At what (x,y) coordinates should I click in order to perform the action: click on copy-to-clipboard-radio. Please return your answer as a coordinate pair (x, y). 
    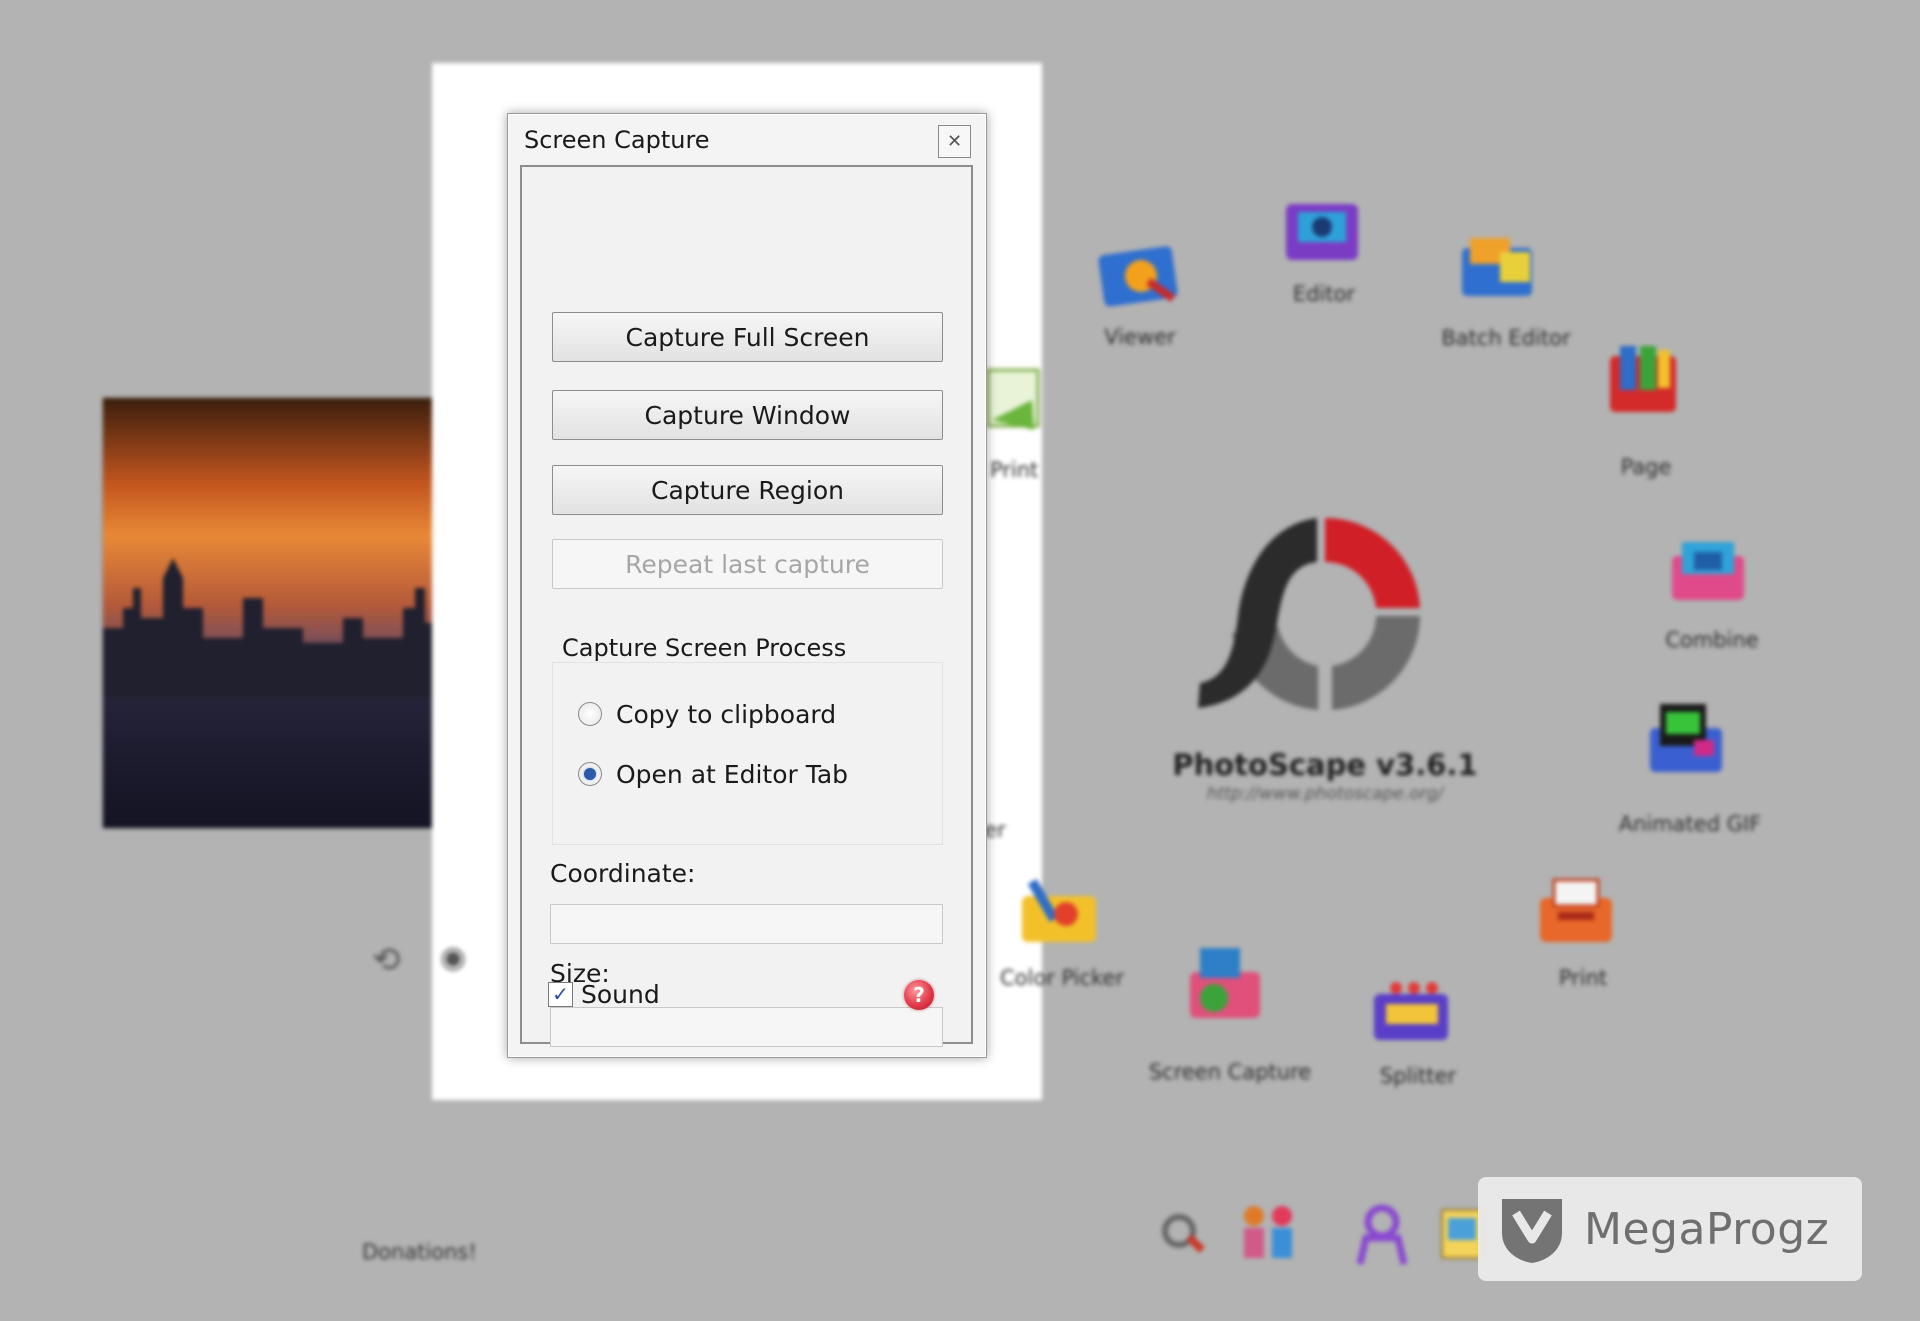
    Looking at the image, I should click on (590, 714).